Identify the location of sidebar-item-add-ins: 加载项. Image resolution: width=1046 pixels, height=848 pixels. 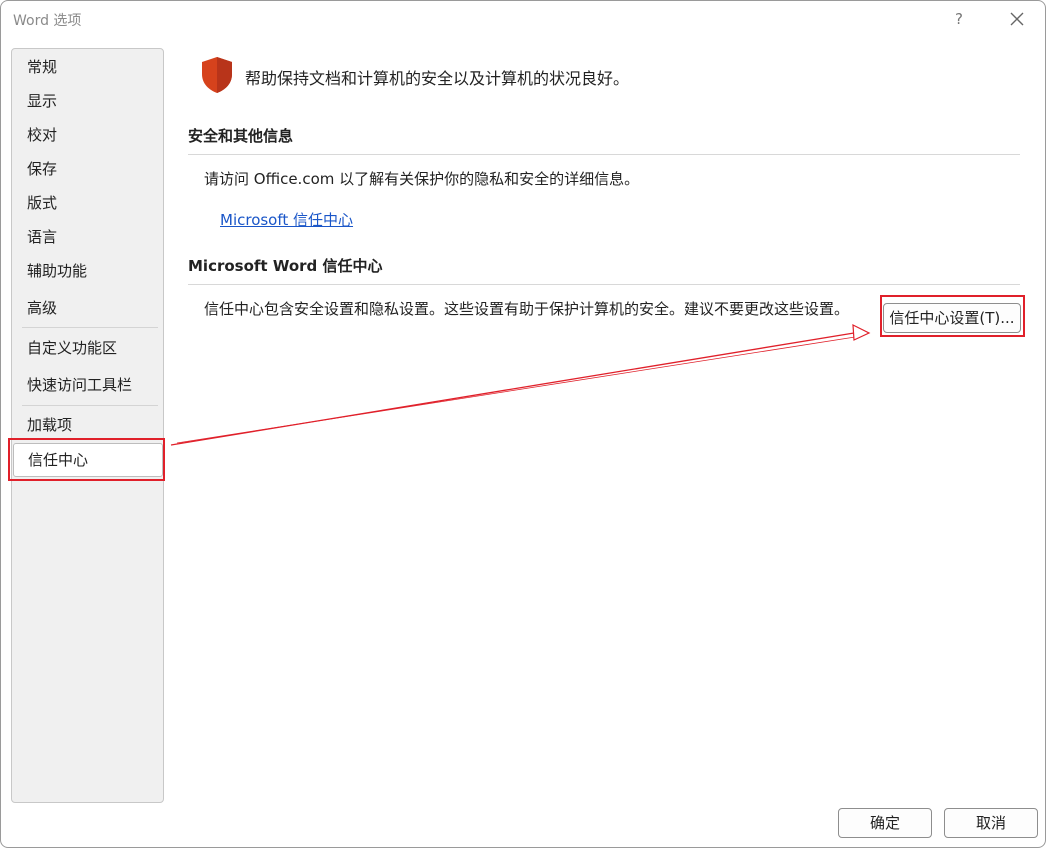
(88, 425).